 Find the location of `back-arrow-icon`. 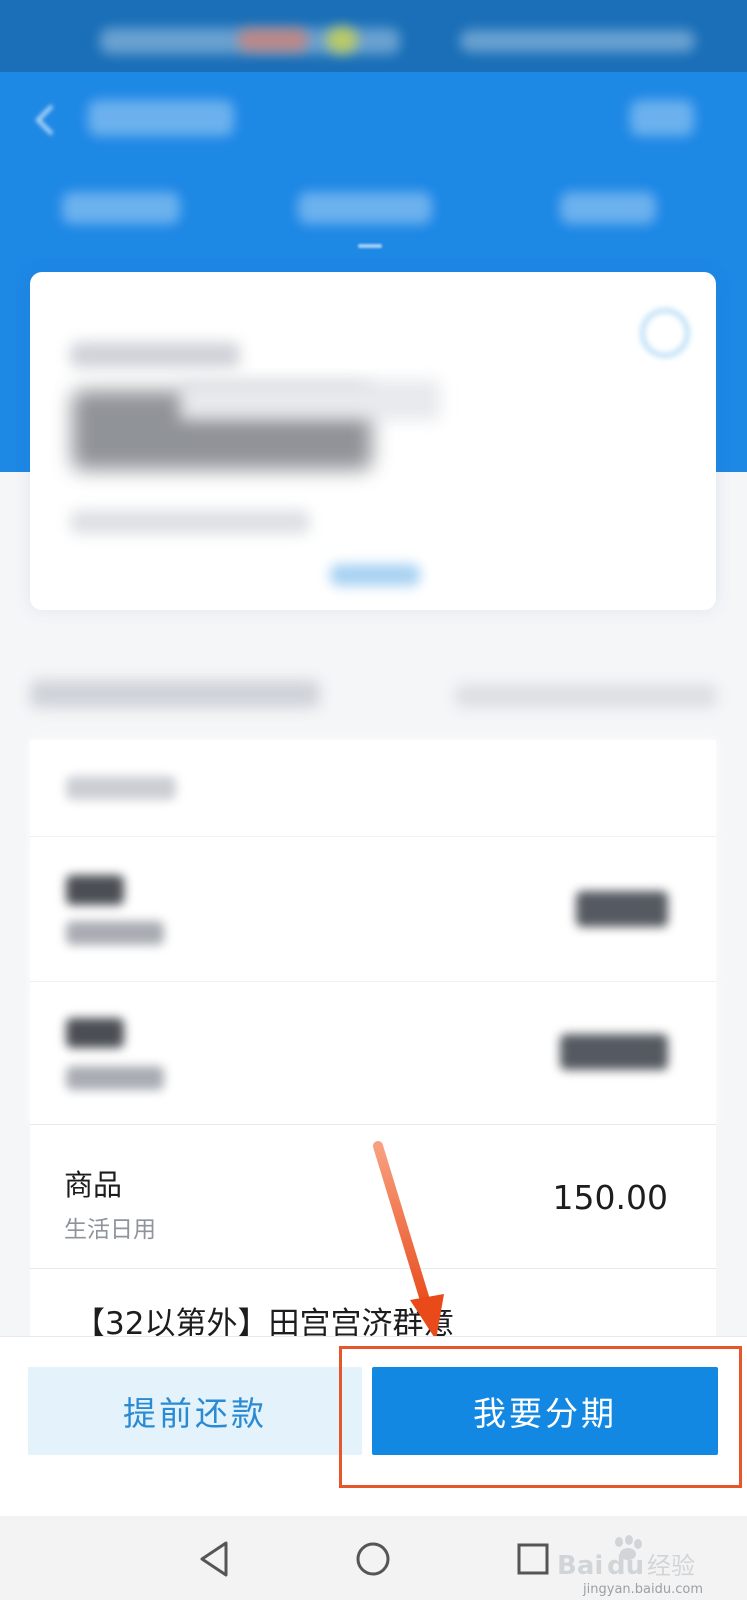

back-arrow-icon is located at coordinates (44, 120).